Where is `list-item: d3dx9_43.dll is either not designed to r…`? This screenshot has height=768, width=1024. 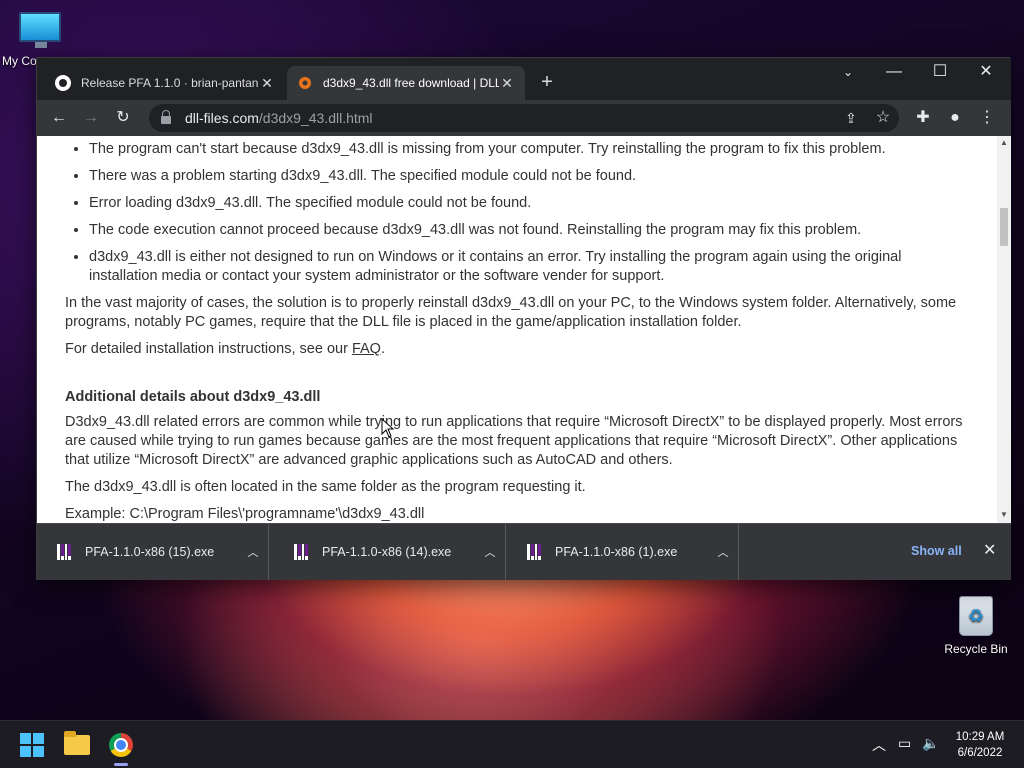 list-item: d3dx9_43.dll is either not designed to r… is located at coordinates (528, 267).